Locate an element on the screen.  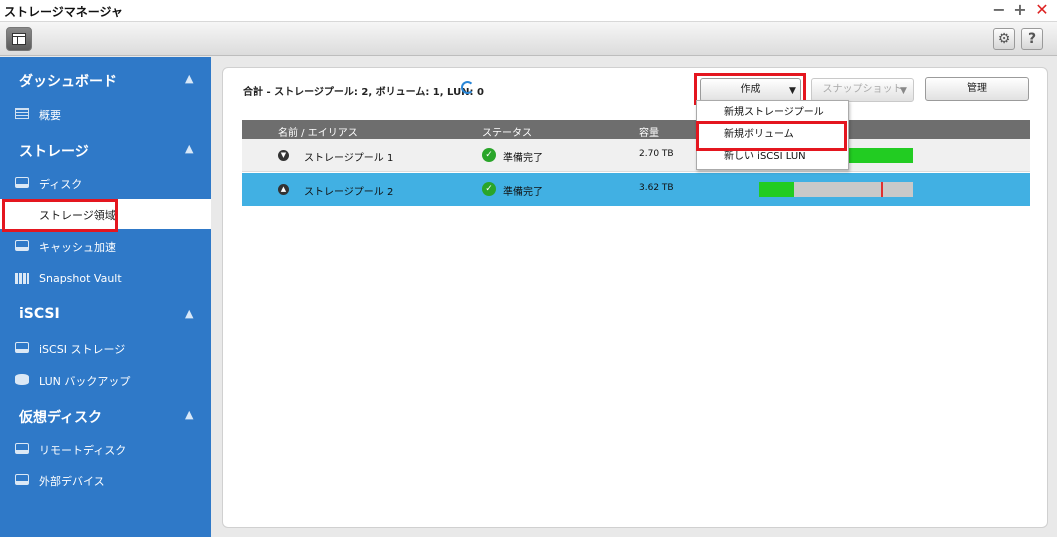
sidebar-item-overview: 概要 is located at coordinates (105, 114).